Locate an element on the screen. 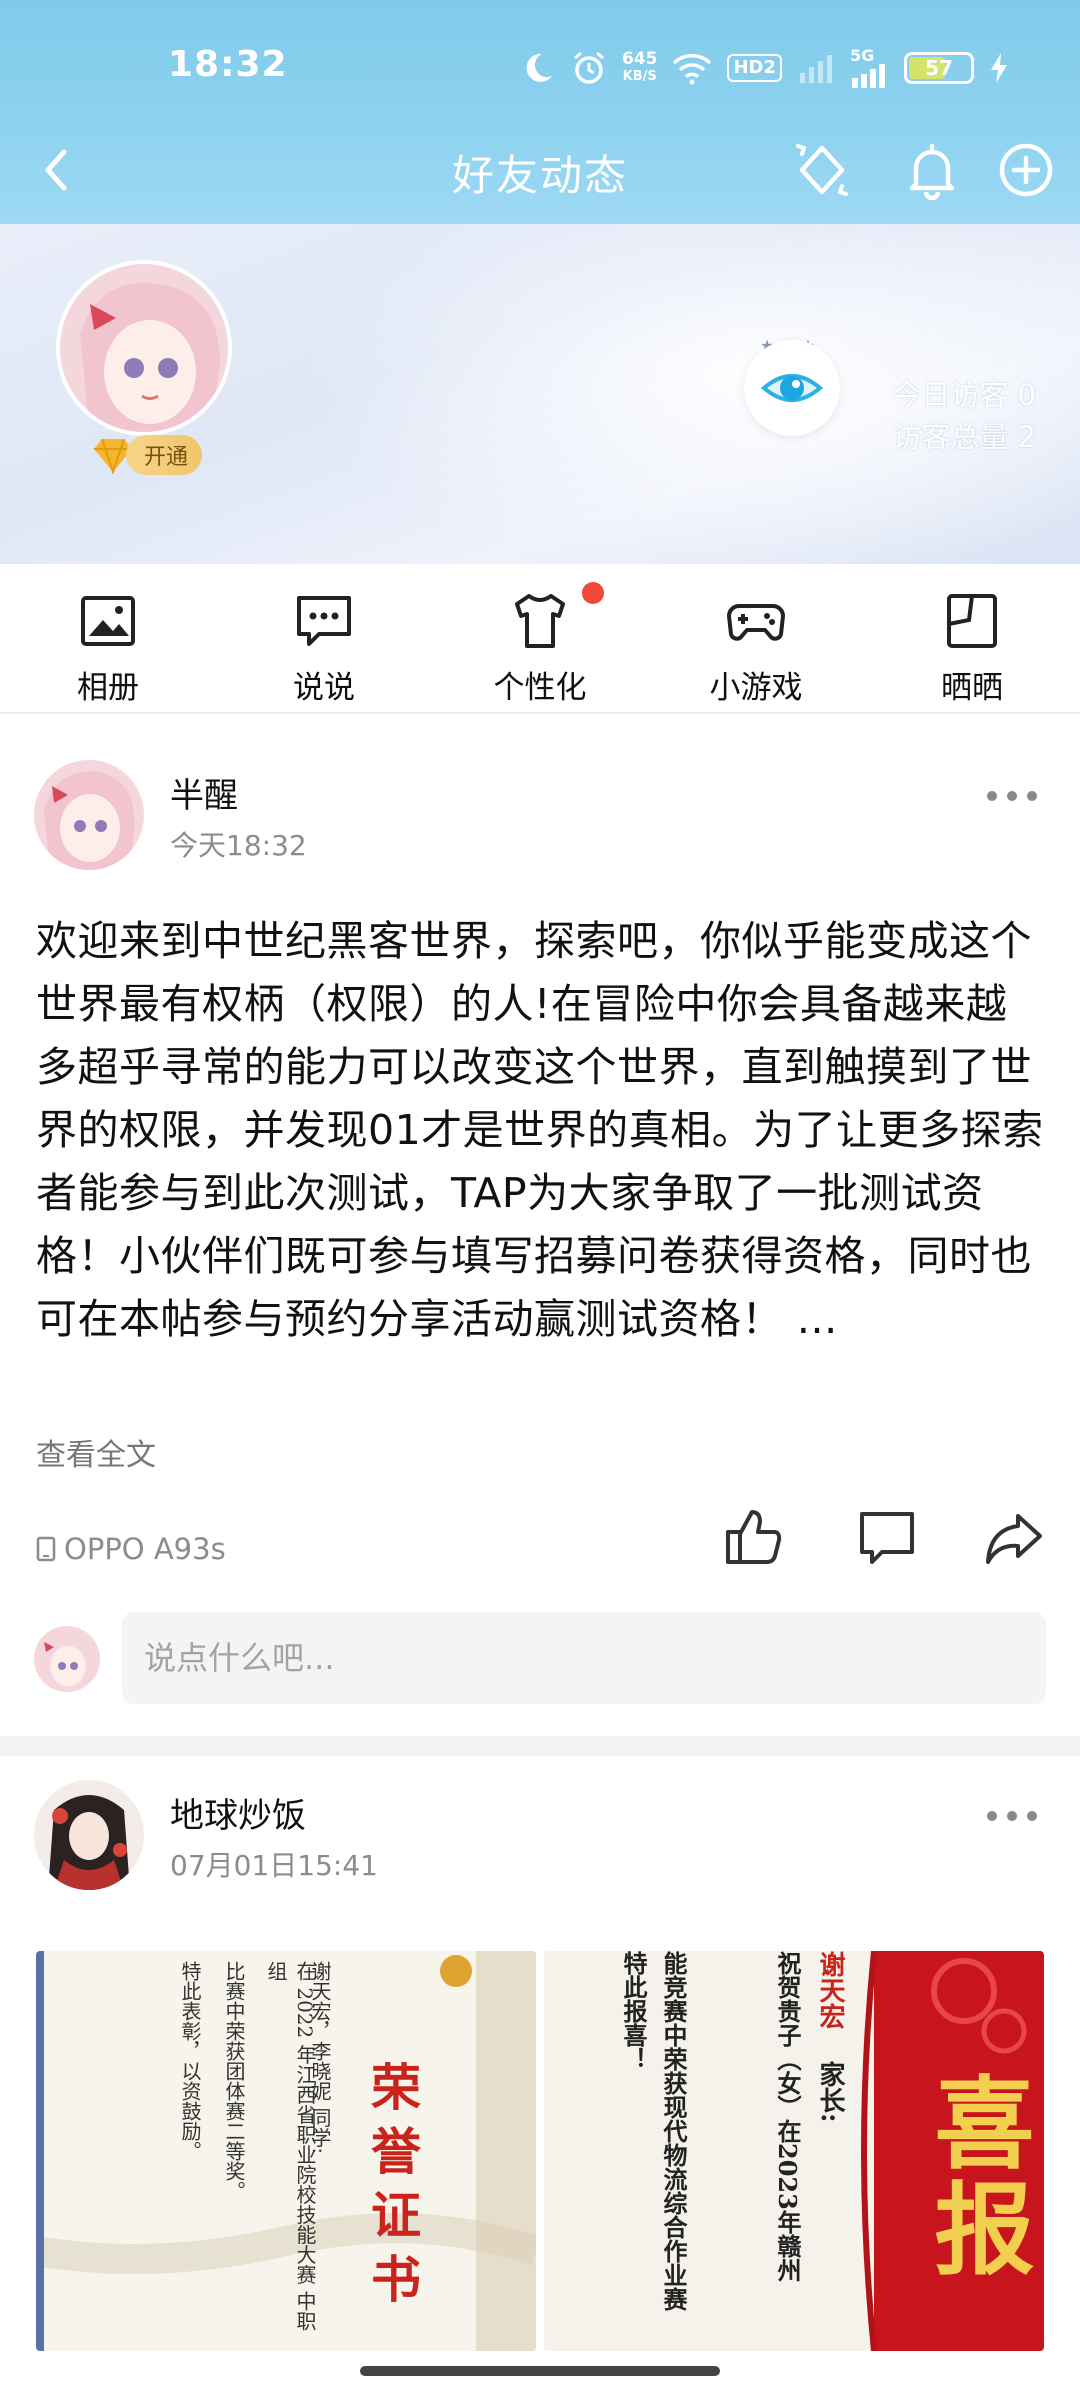 This screenshot has width=1080, height=2400. album-icon is located at coordinates (108, 621).